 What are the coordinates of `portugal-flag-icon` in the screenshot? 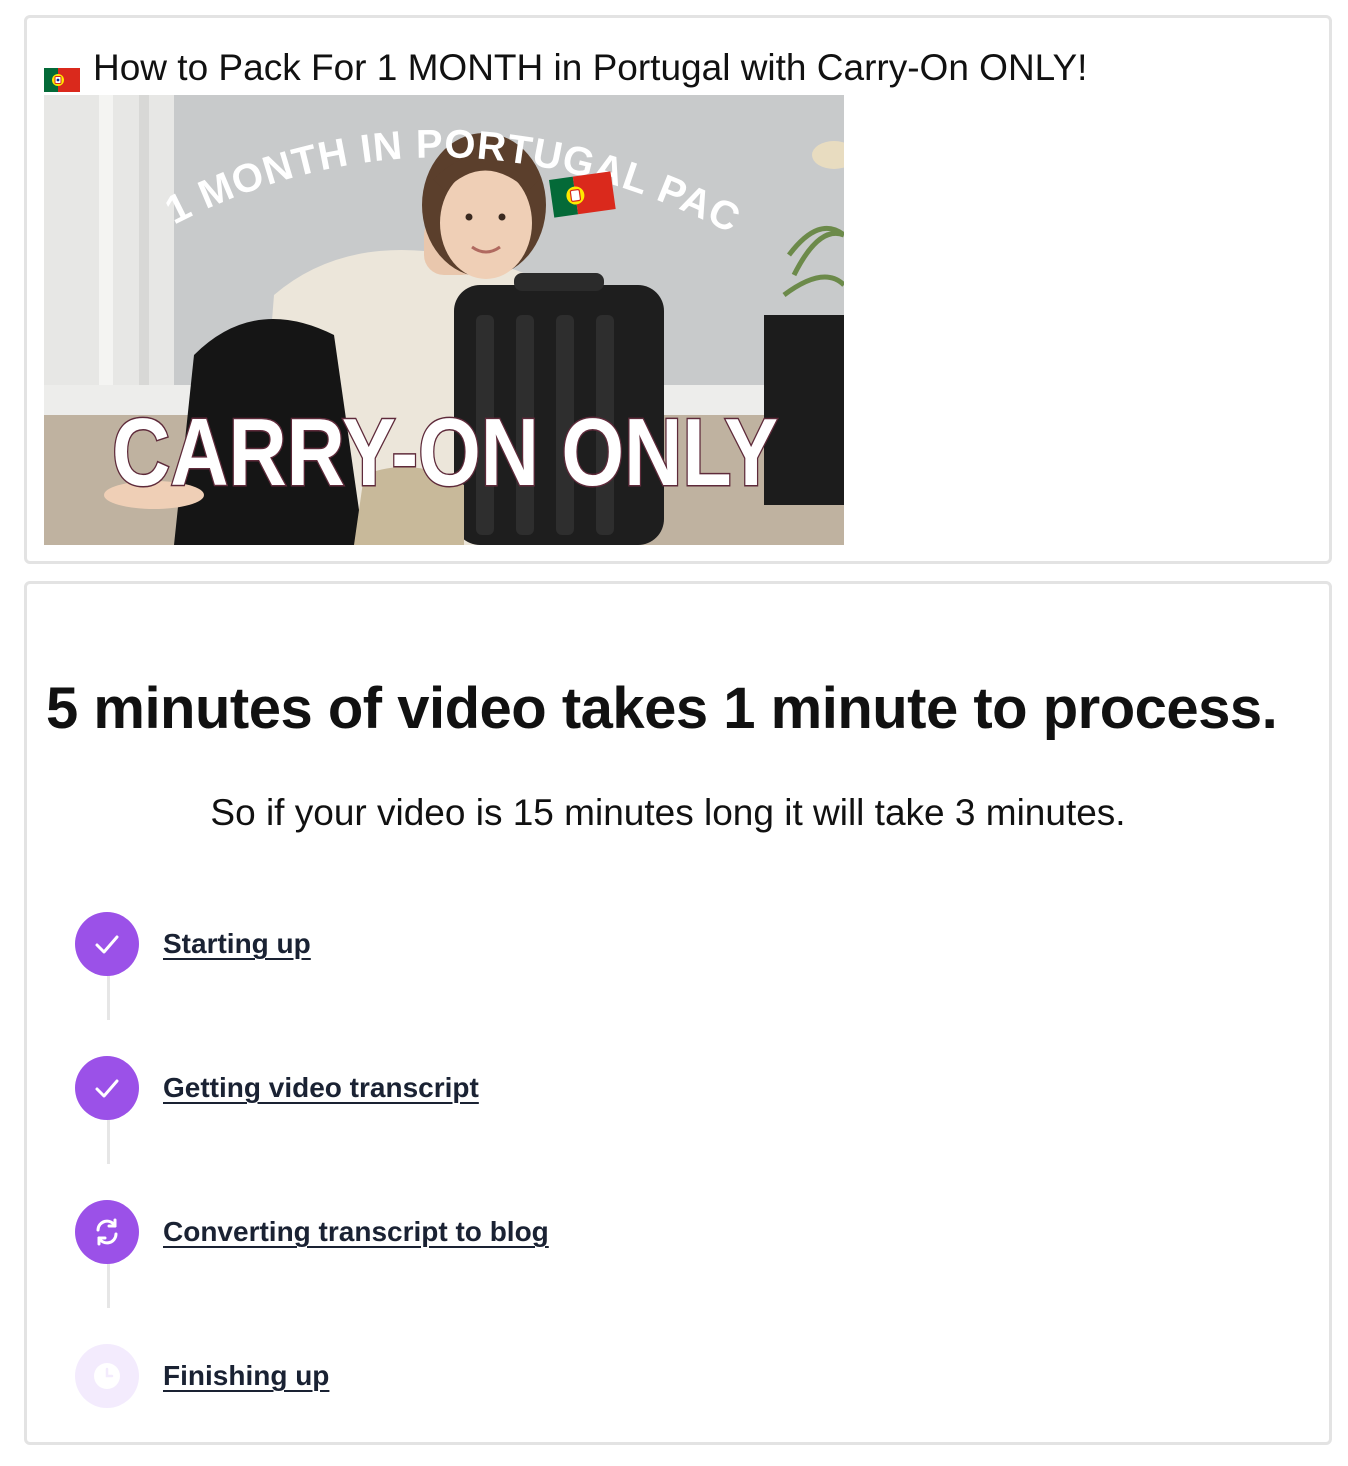 It's located at (62, 74).